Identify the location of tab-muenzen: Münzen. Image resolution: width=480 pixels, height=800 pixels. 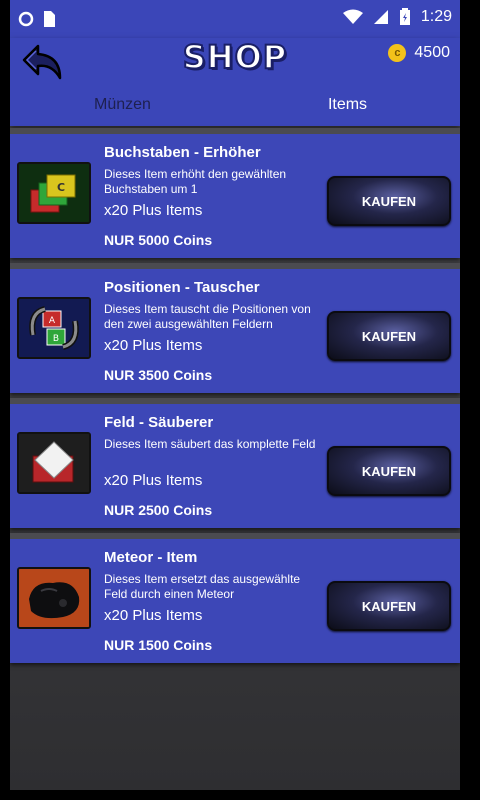
(122, 109).